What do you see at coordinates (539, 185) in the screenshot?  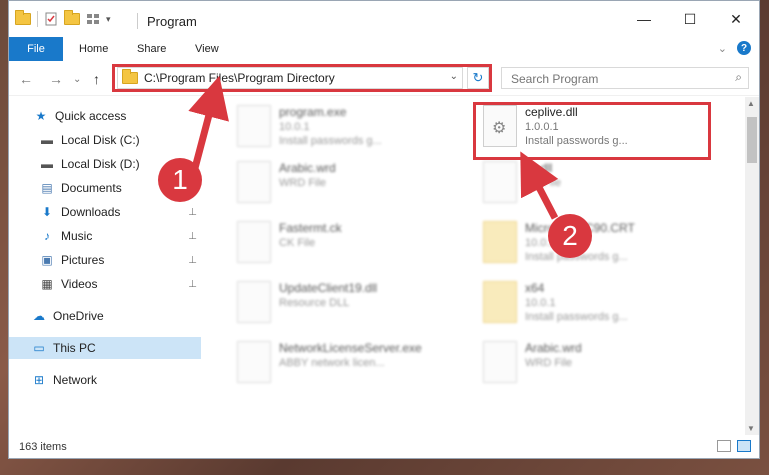 I see `arrow-to-file` at bounding box center [539, 185].